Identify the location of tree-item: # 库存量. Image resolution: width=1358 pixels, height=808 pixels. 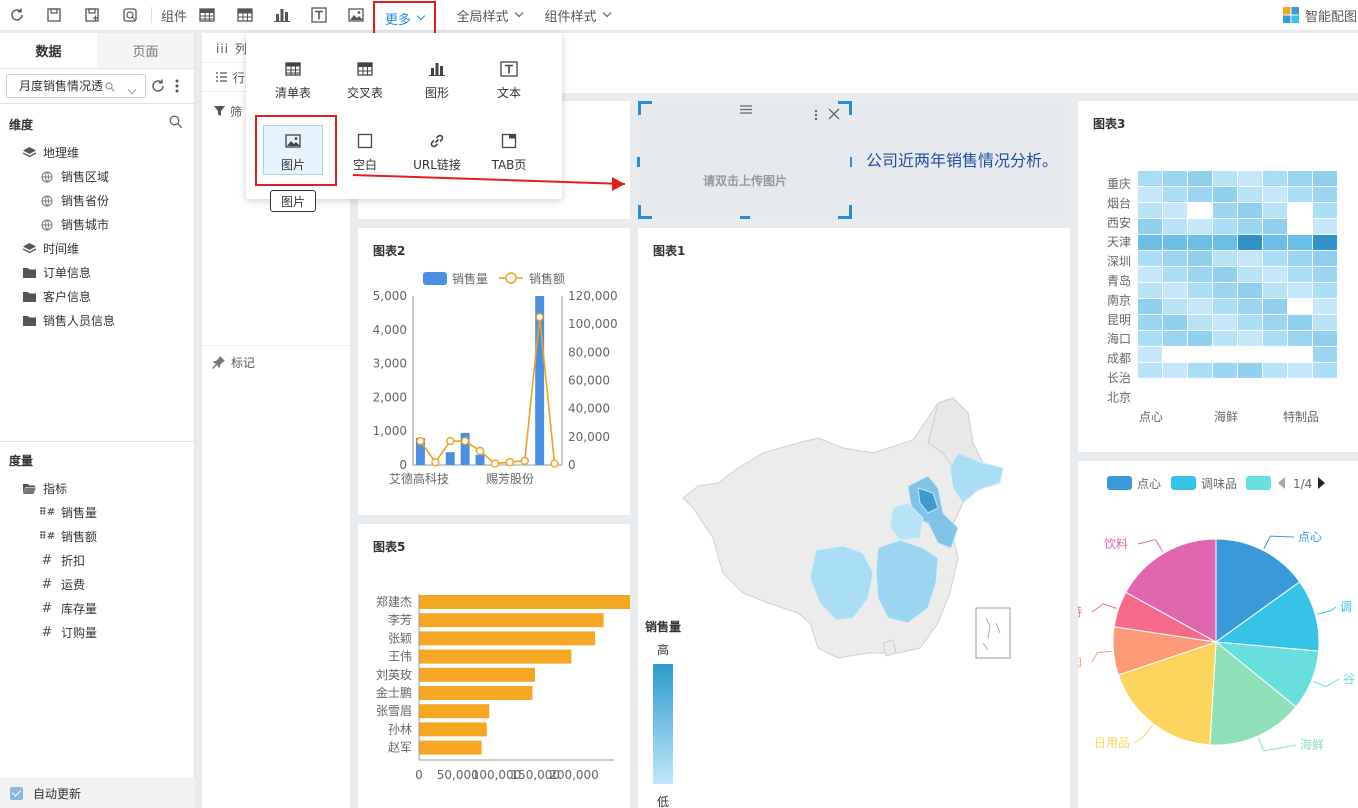
(68, 608).